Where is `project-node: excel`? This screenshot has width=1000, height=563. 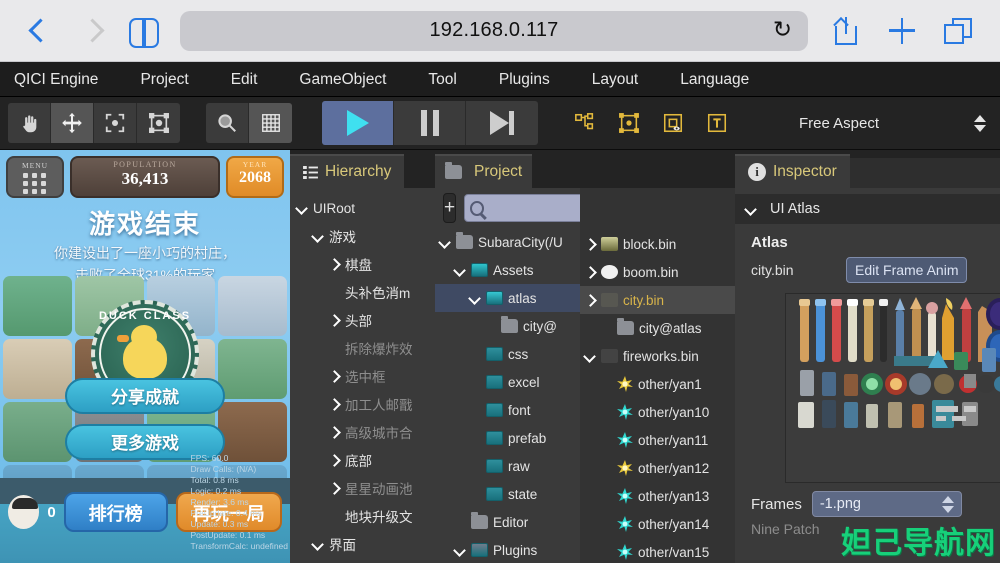 project-node: excel is located at coordinates (507, 382).